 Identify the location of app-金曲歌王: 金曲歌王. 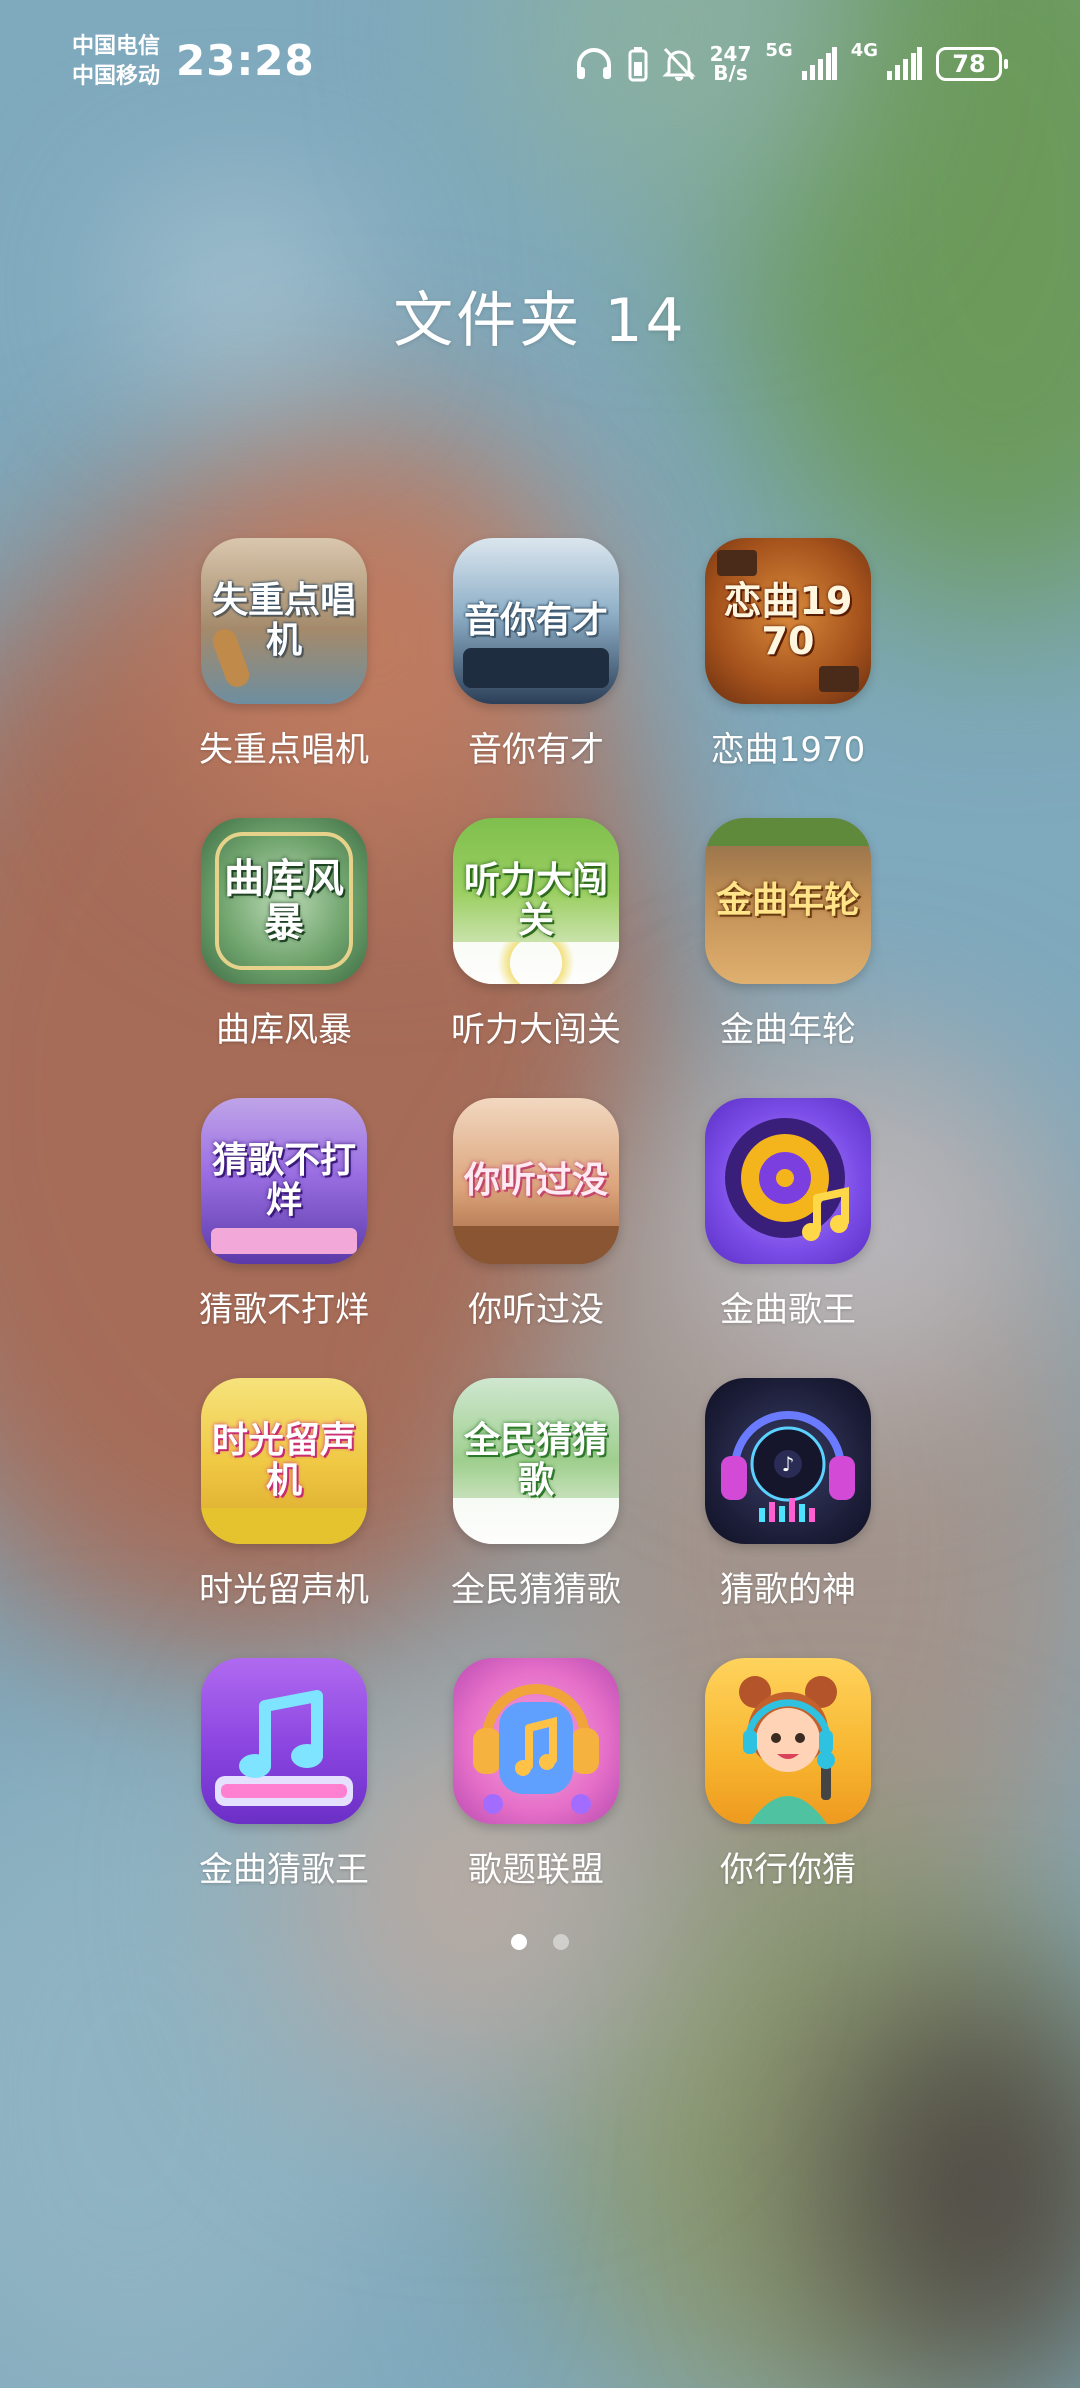
(788, 1238).